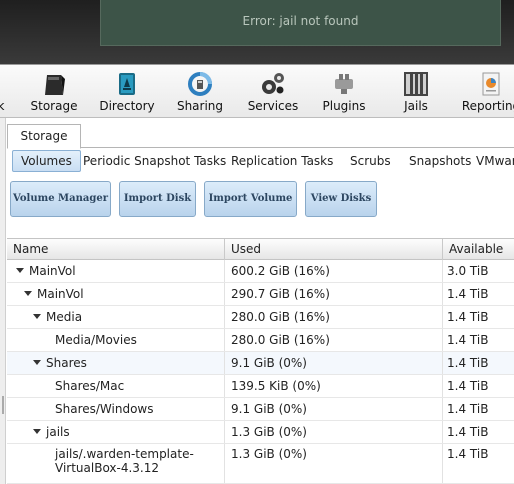 The height and width of the screenshot is (484, 514). I want to click on toolbar-item-reporting: Reporting, so click(487, 91).